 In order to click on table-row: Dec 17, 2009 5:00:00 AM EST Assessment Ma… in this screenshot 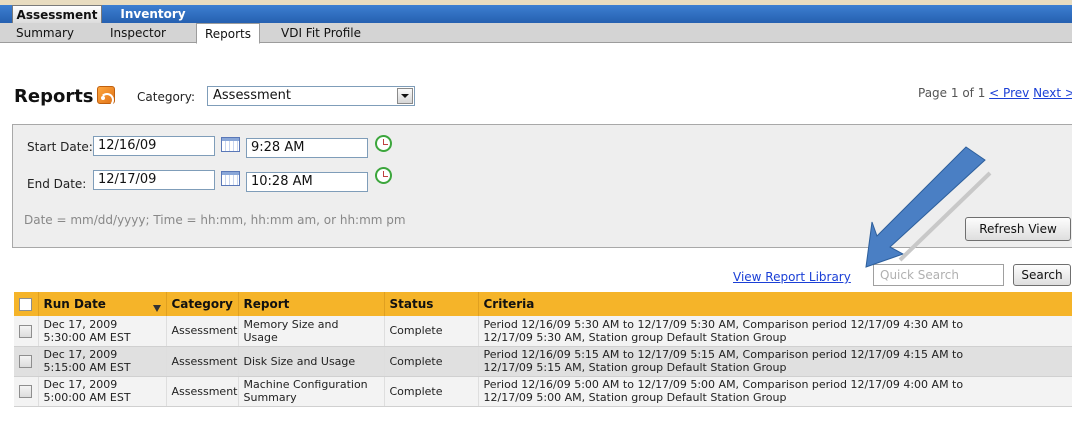, I will do `click(543, 391)`.